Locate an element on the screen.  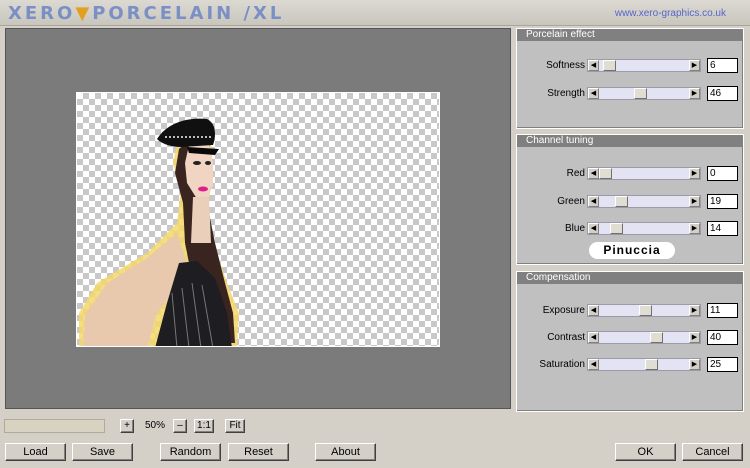
panel-header: Channel tuning is located at coordinates (630, 141).